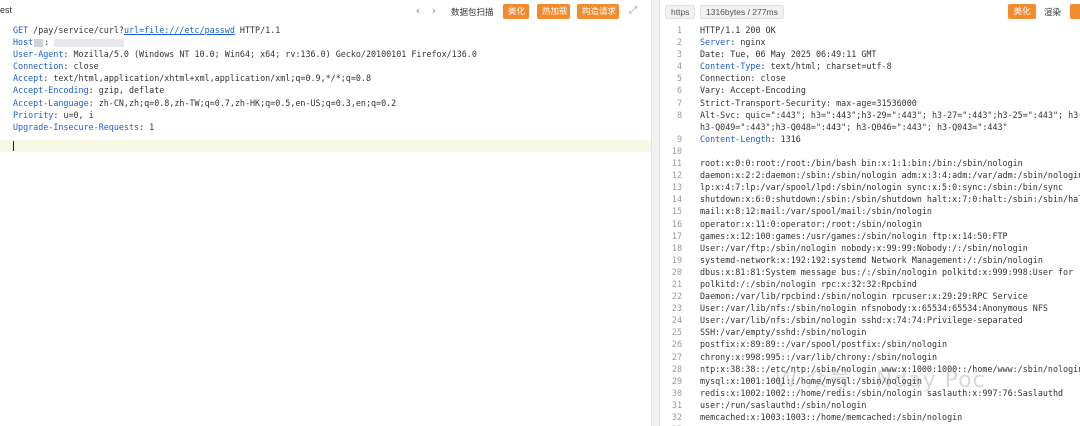 The width and height of the screenshot is (1080, 426). What do you see at coordinates (679, 66) in the screenshot?
I see `line-number: 4` at bounding box center [679, 66].